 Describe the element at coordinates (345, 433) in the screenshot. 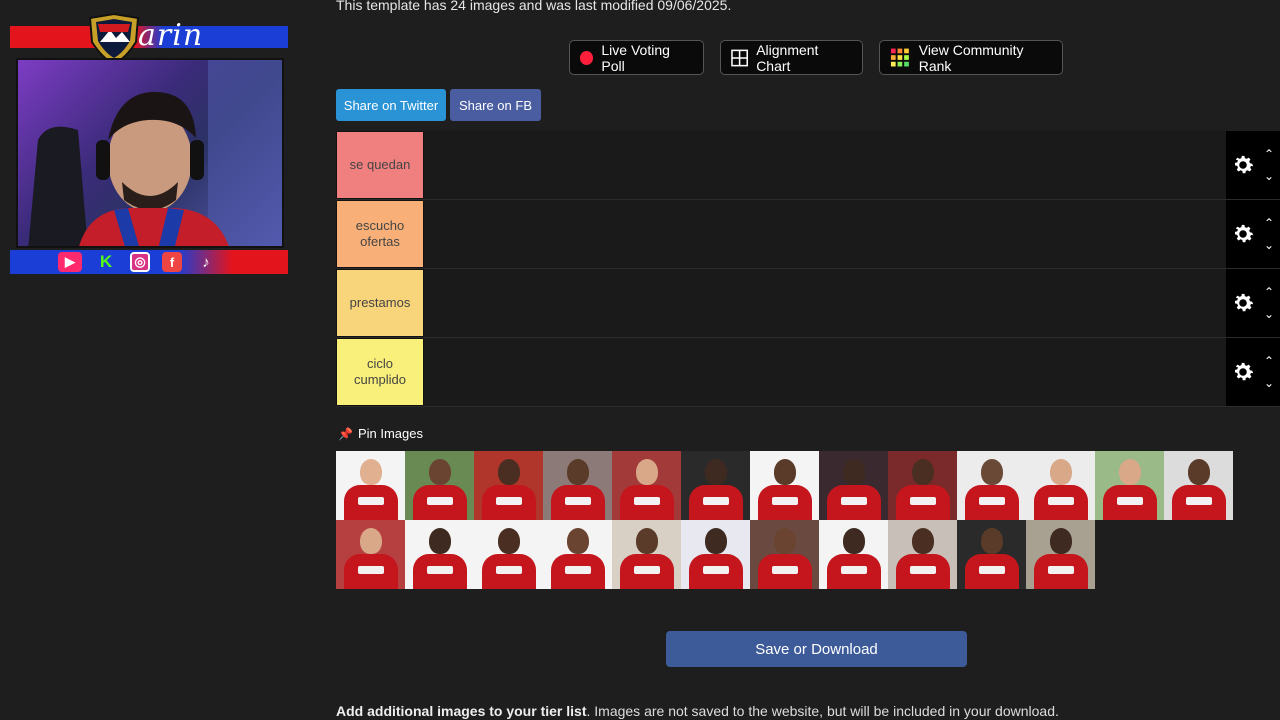

I see `pin-icon: 📌` at that location.